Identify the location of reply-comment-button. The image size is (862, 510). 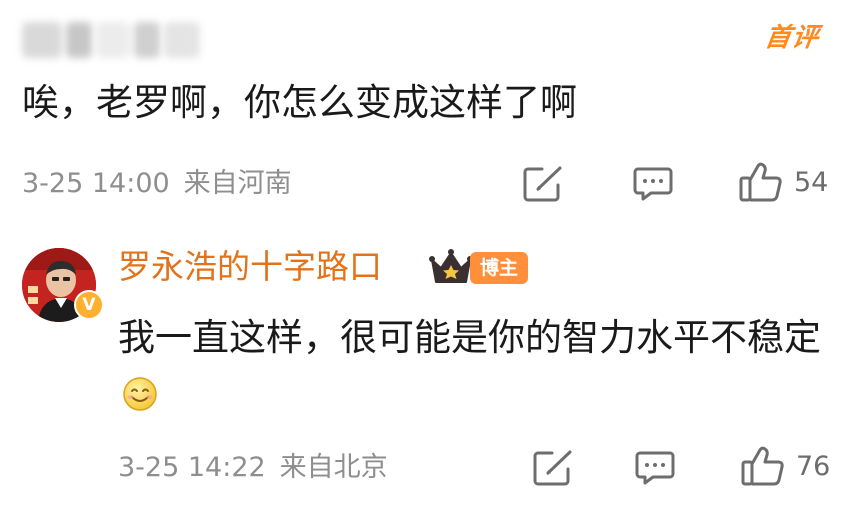
(653, 184).